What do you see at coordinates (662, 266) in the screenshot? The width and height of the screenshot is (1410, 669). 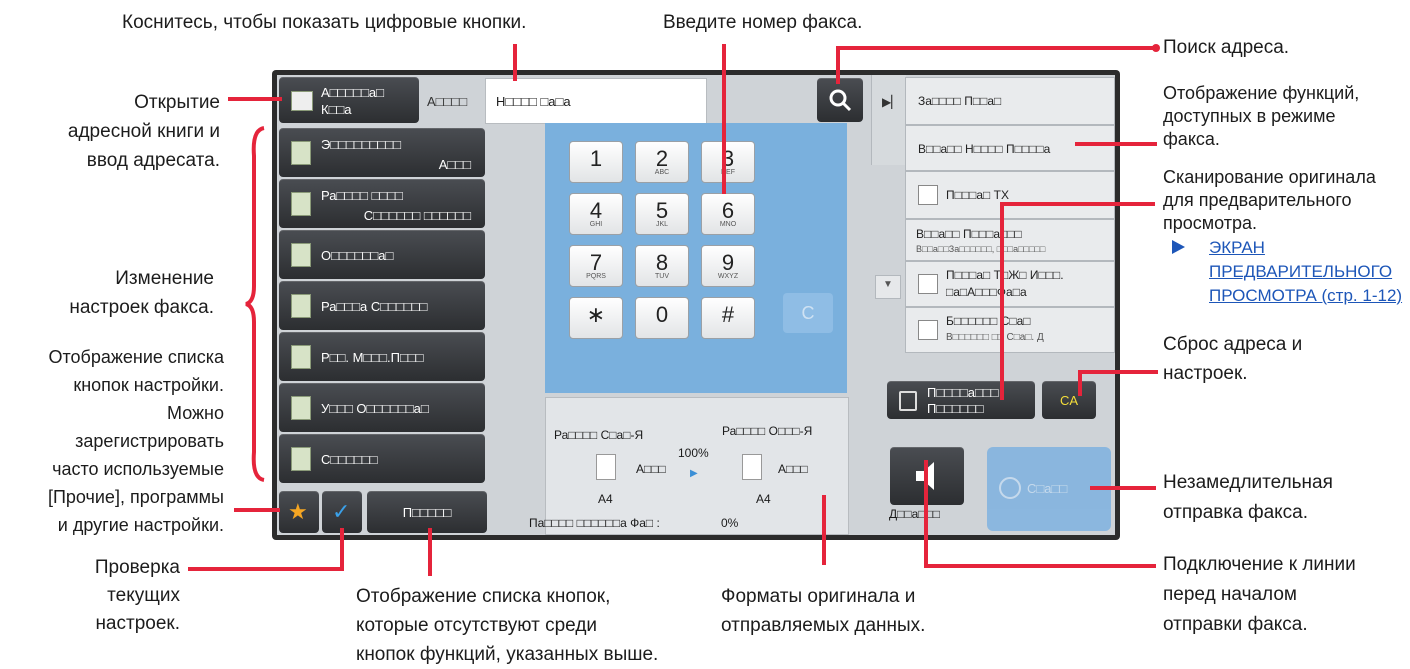 I see `keypad-key: 8 TUV` at bounding box center [662, 266].